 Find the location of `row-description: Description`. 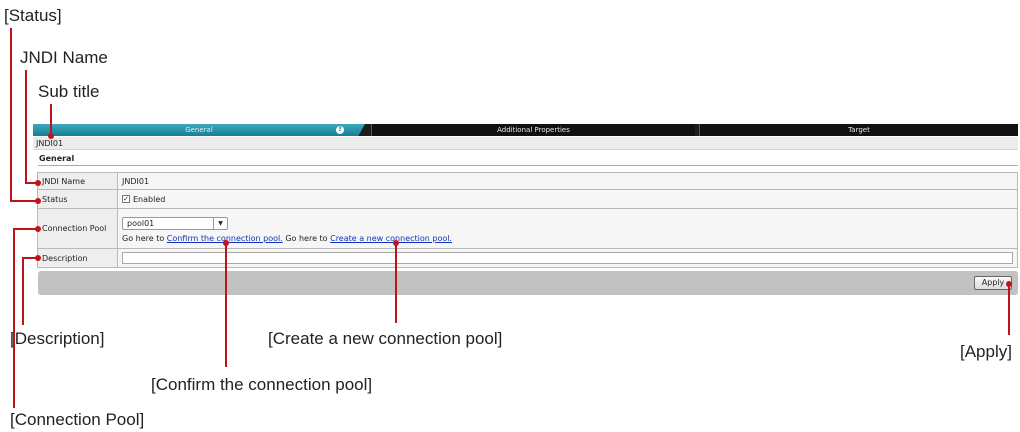

row-description: Description is located at coordinates (527, 258).